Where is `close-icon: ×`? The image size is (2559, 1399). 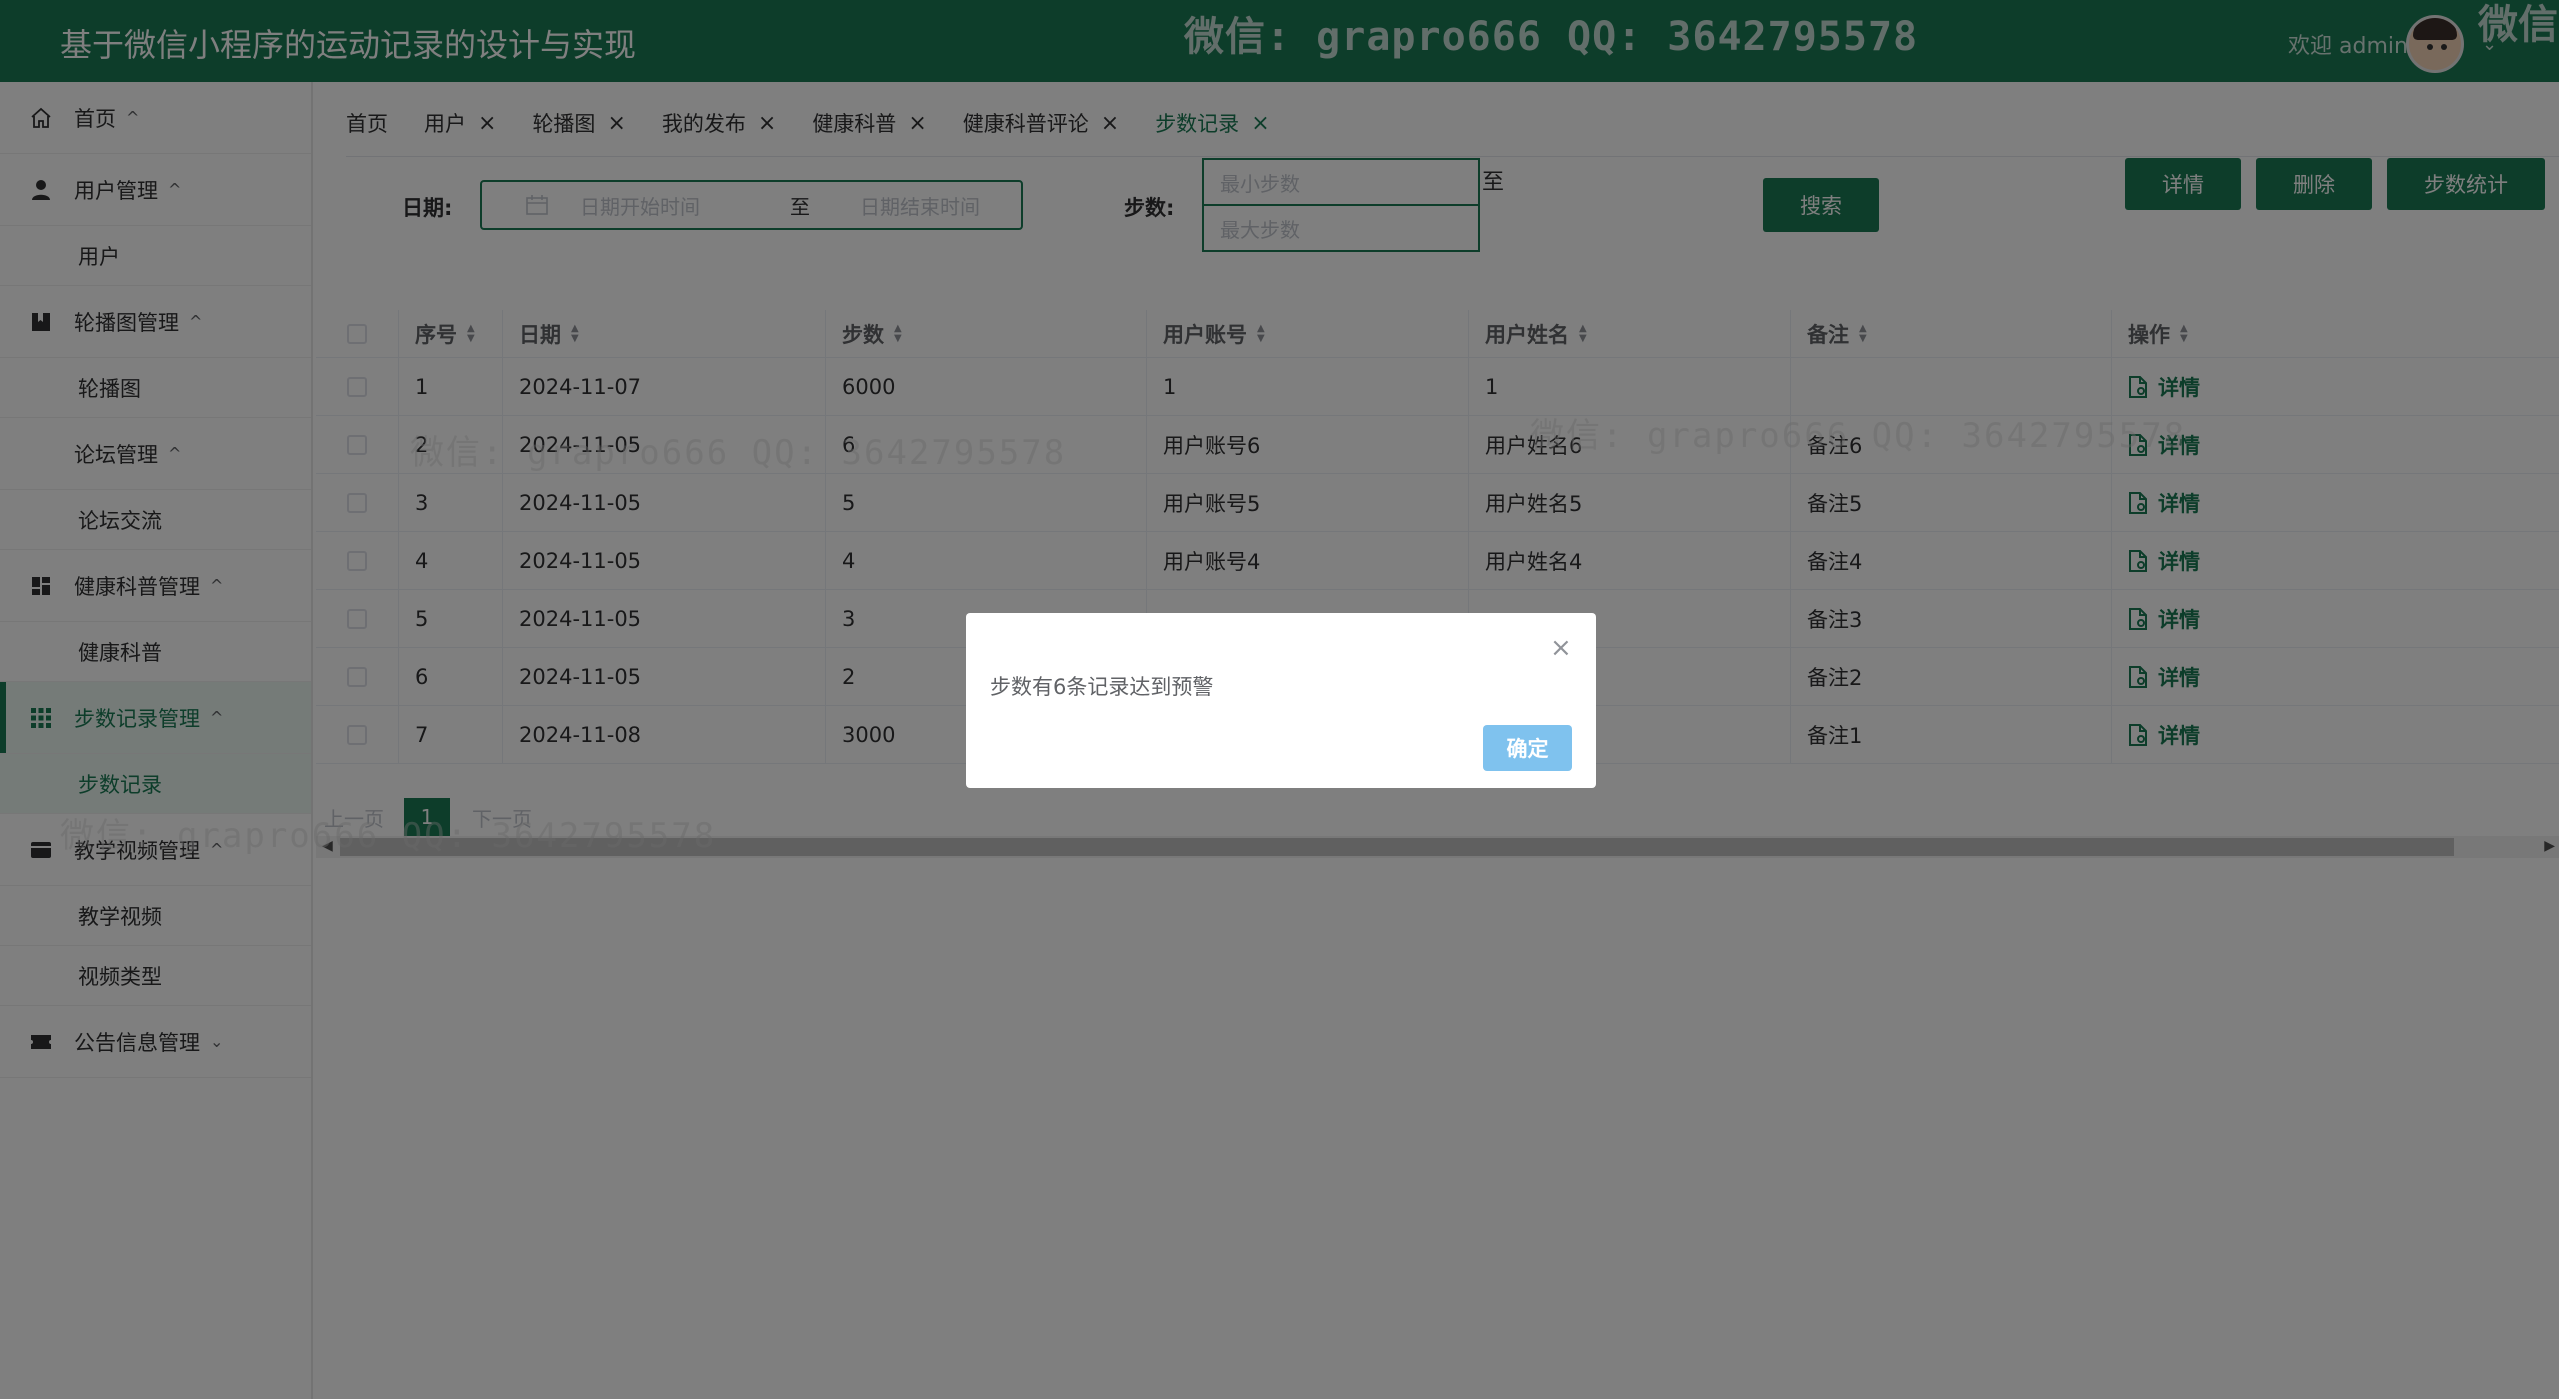 close-icon: × is located at coordinates (1561, 648).